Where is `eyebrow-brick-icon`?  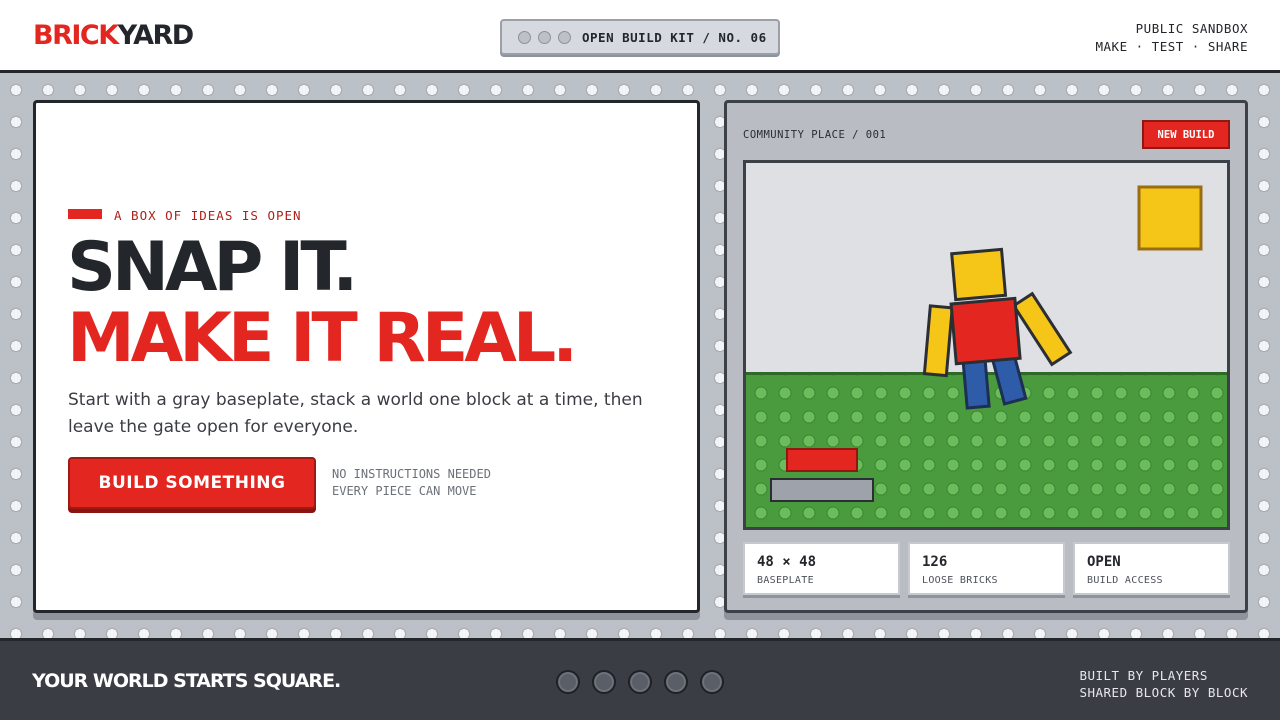
eyebrow-brick-icon is located at coordinates (85, 214).